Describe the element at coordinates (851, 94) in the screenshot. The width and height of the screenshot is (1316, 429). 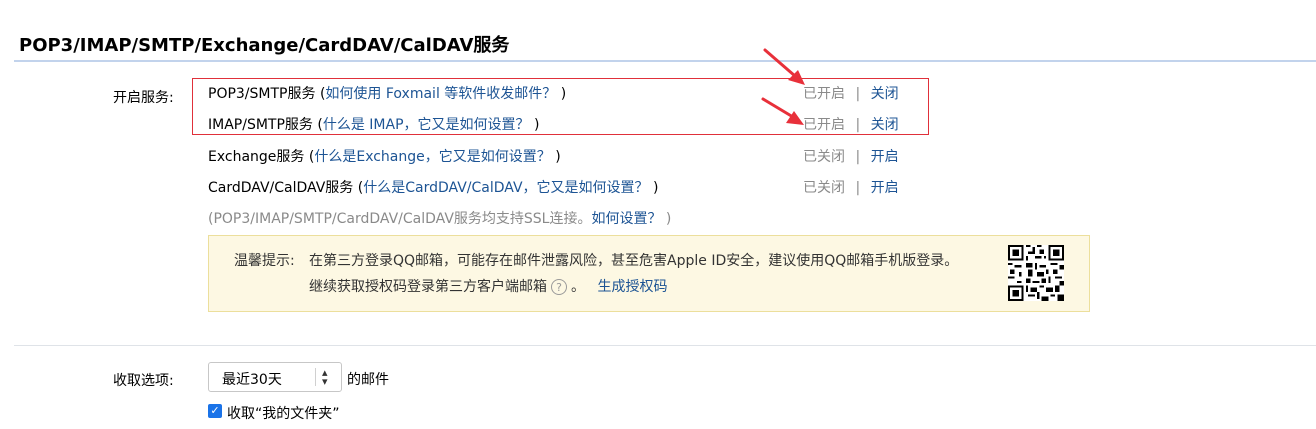
I see `service-status-pop3: 已开启 | 关闭` at that location.